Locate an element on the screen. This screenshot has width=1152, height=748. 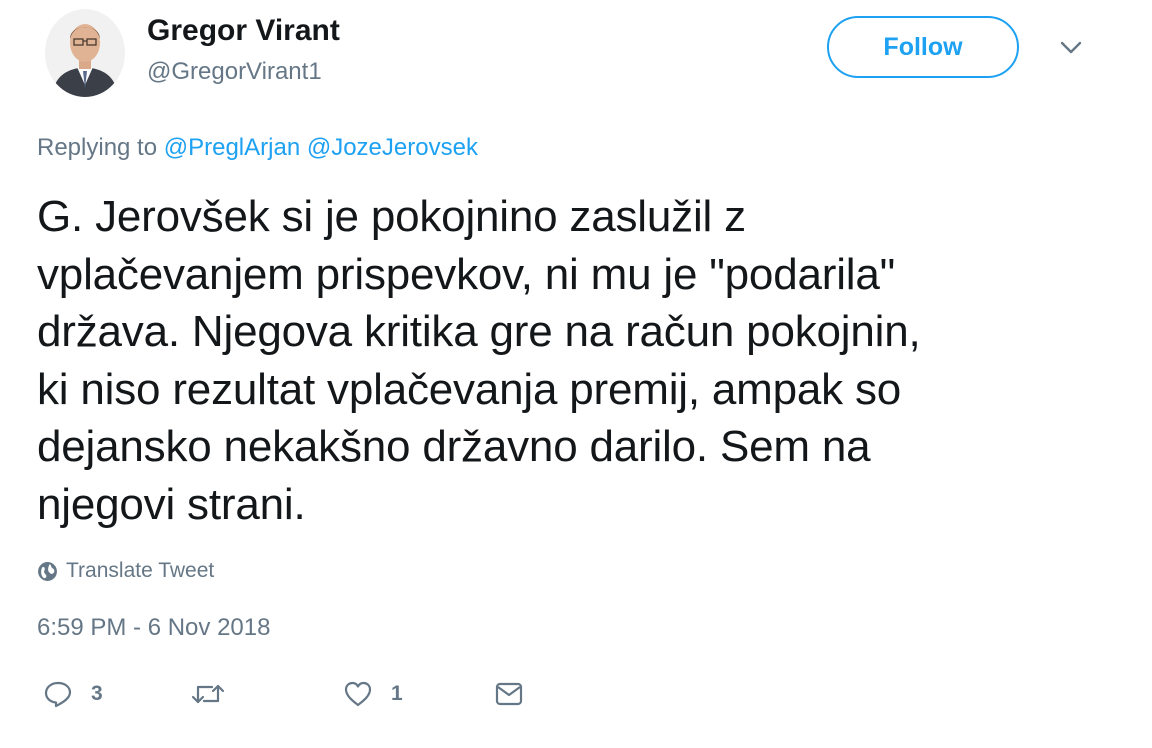
globe-icon is located at coordinates (47, 571).